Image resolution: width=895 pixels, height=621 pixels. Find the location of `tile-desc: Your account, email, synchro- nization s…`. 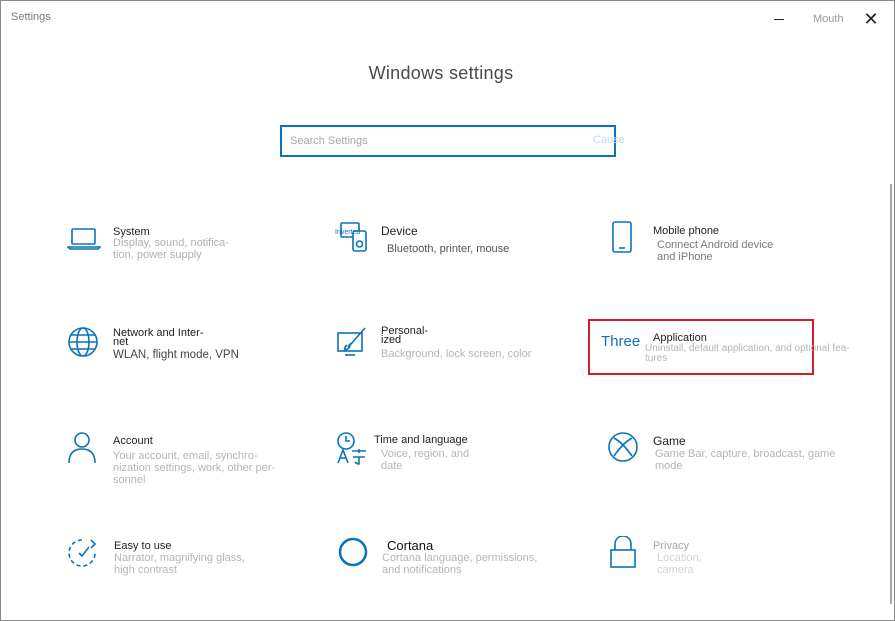

tile-desc: Your account, email, synchro- nization s… is located at coordinates (194, 468).